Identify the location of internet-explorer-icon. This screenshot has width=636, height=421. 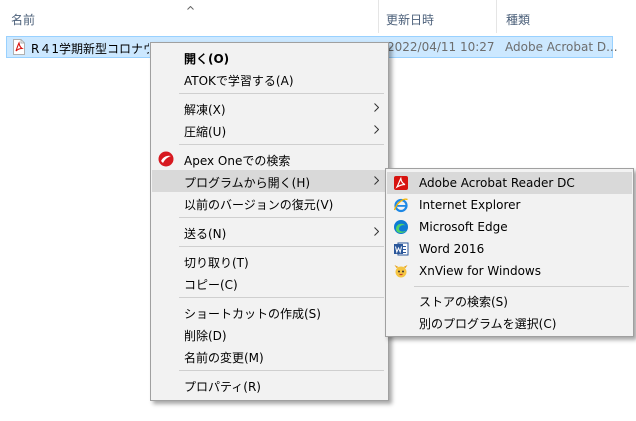
(400, 205).